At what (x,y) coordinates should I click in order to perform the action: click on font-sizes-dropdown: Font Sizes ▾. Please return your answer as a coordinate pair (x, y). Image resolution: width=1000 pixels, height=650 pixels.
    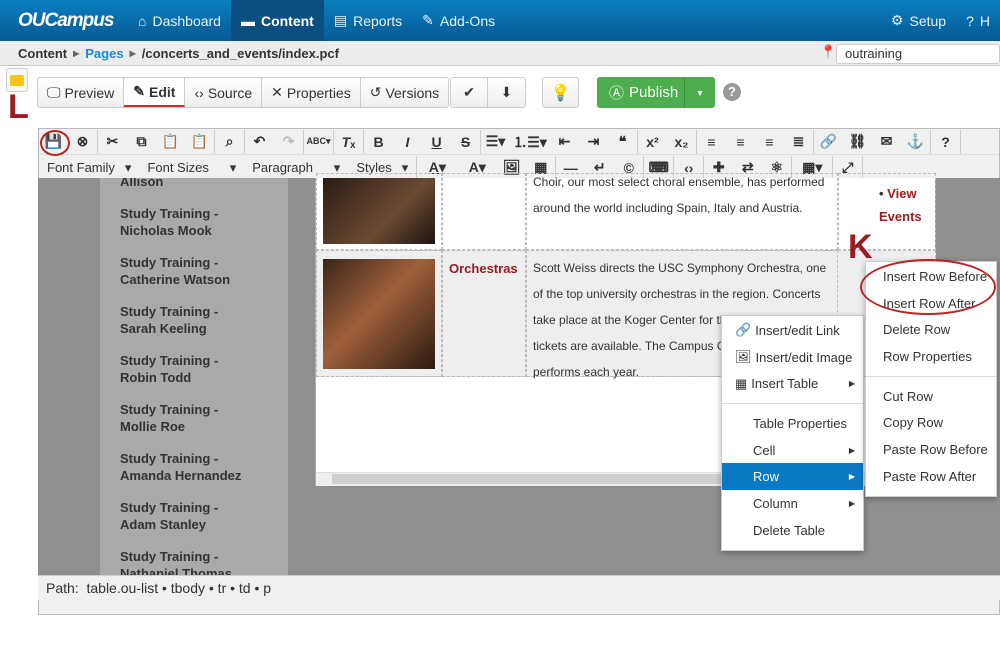
    Looking at the image, I should click on (191, 168).